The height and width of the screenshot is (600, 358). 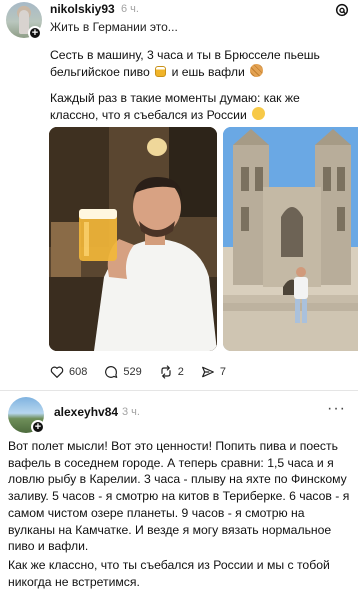 I want to click on photo-cathedral, so click(x=290, y=239).